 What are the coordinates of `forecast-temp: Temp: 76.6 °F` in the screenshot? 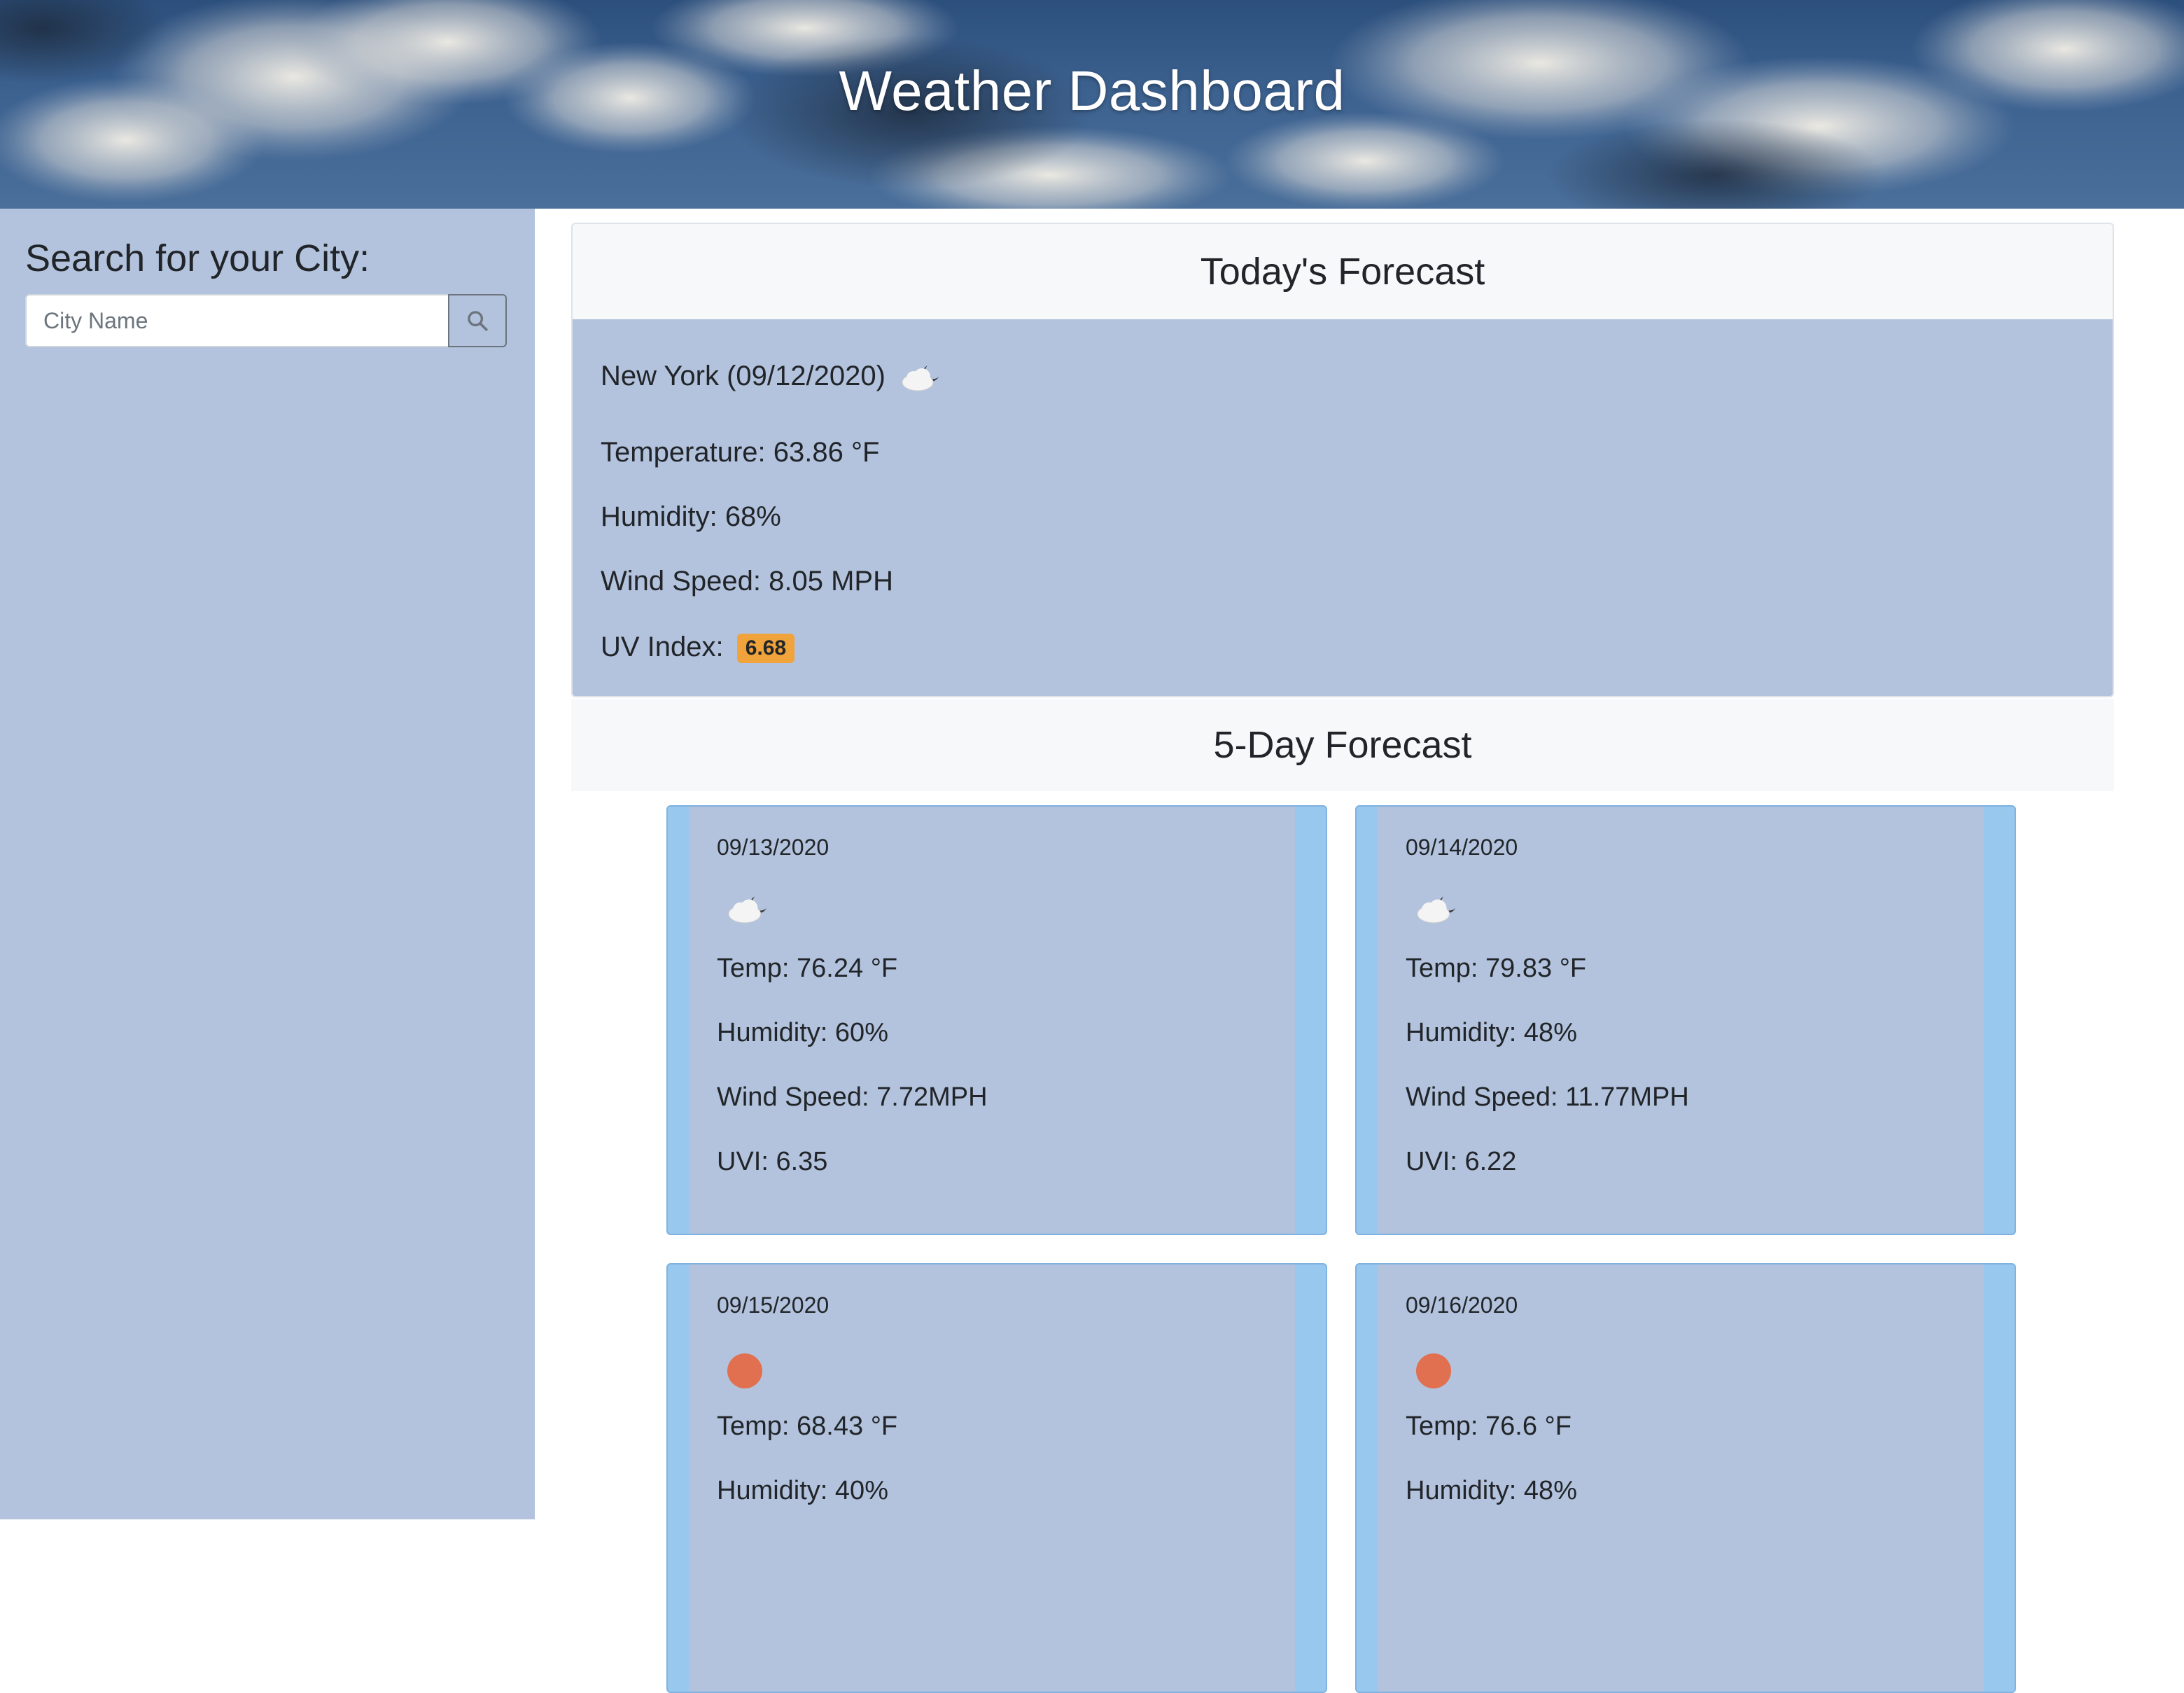 It's located at (1489, 1426).